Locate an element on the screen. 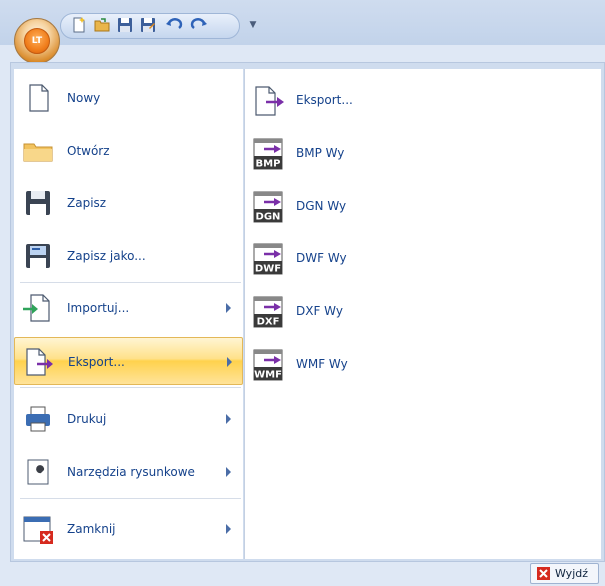 The height and width of the screenshot is (586, 605). submenu-item-bmp: BMP BMP Wy is located at coordinates (400, 153).